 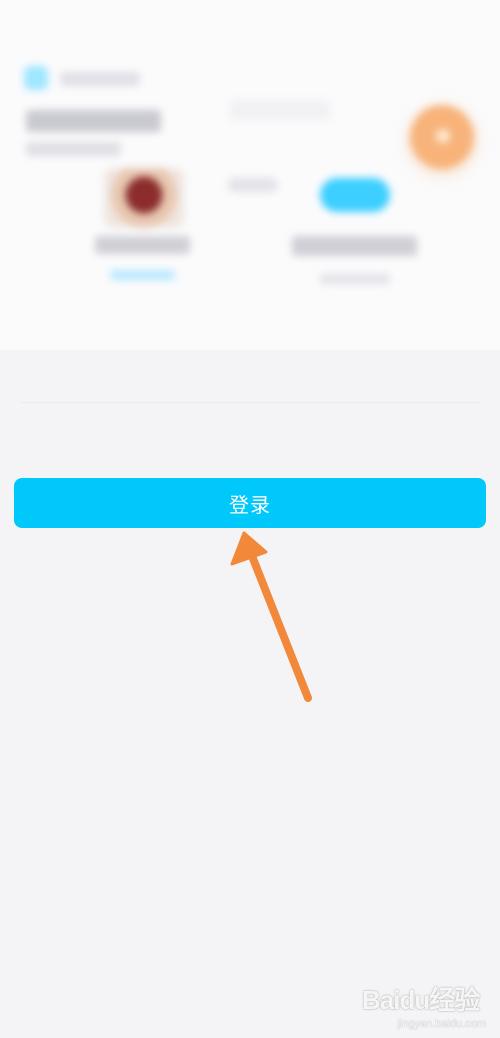 I want to click on orange-avatar-icon, so click(x=442, y=137).